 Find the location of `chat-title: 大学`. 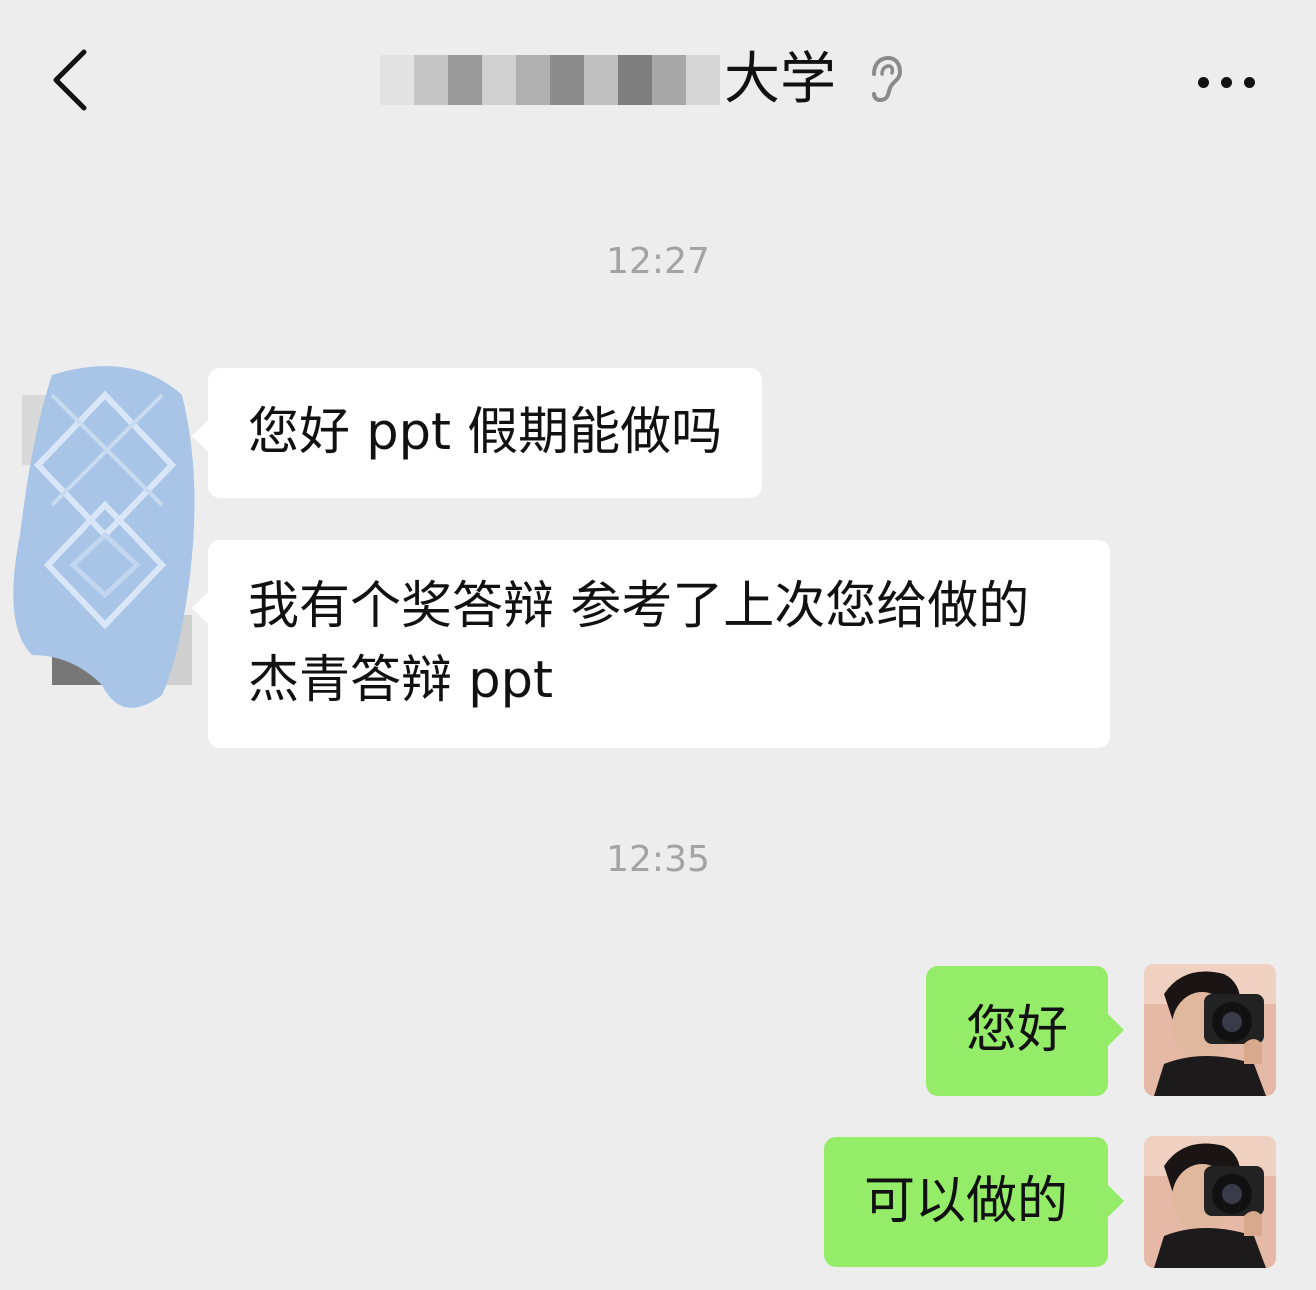

chat-title: 大学 is located at coordinates (645, 80).